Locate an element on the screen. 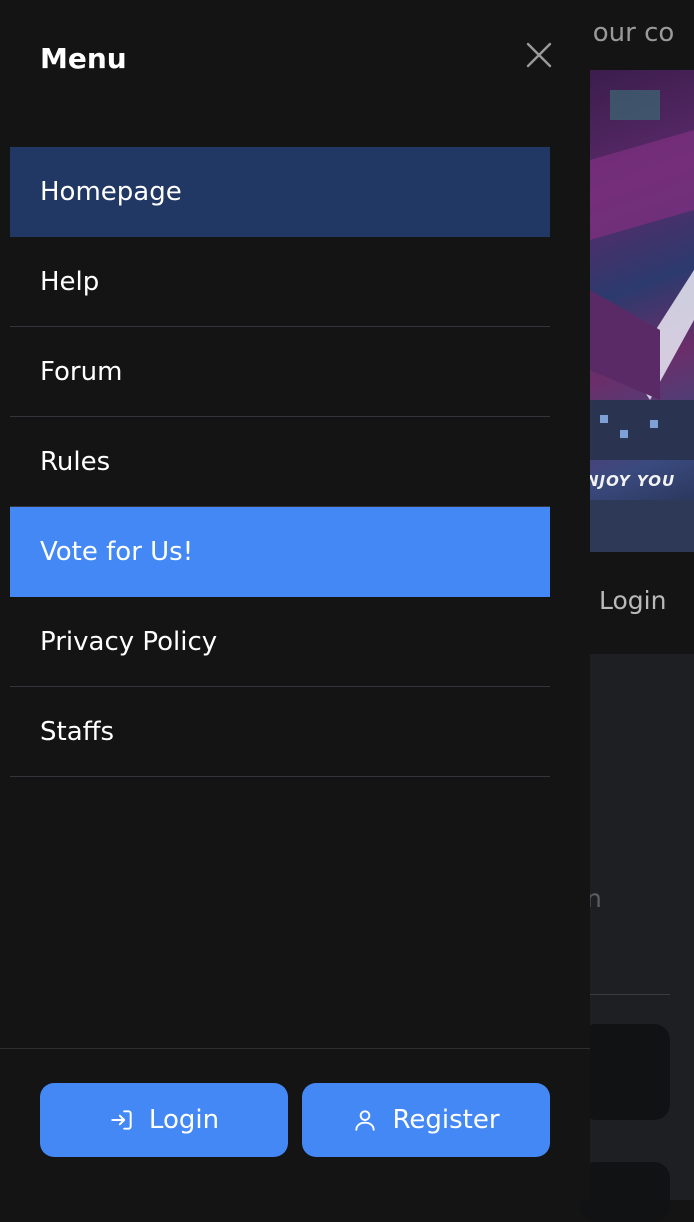 This screenshot has width=694, height=1222. menu-item-privacy-policy: Privacy Policy is located at coordinates (280, 642).